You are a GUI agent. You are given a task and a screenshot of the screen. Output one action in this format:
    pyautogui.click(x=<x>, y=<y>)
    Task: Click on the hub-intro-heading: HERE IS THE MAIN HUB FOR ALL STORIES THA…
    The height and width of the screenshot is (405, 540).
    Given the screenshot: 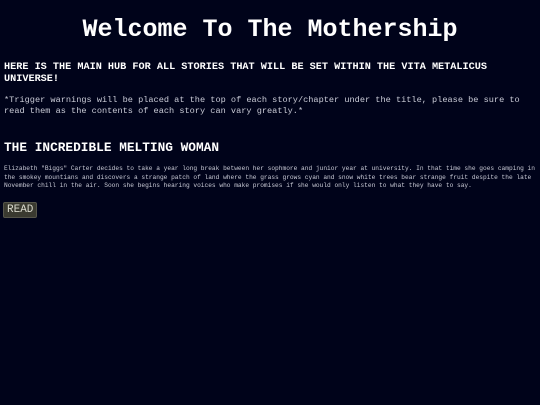 What is the action you would take?
    pyautogui.click(x=245, y=73)
    